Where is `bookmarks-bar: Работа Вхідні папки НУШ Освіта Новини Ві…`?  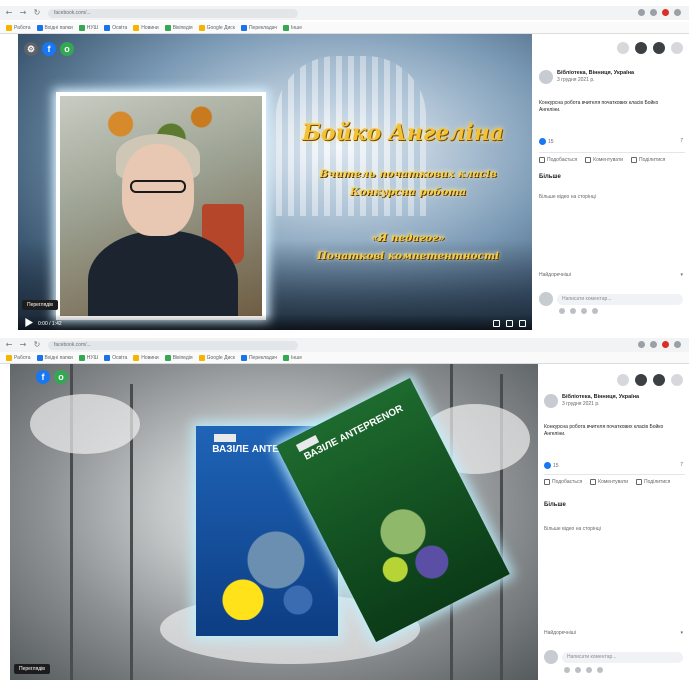 bookmarks-bar: Работа Вхідні папки НУШ Освіта Новини Ві… is located at coordinates (344, 28).